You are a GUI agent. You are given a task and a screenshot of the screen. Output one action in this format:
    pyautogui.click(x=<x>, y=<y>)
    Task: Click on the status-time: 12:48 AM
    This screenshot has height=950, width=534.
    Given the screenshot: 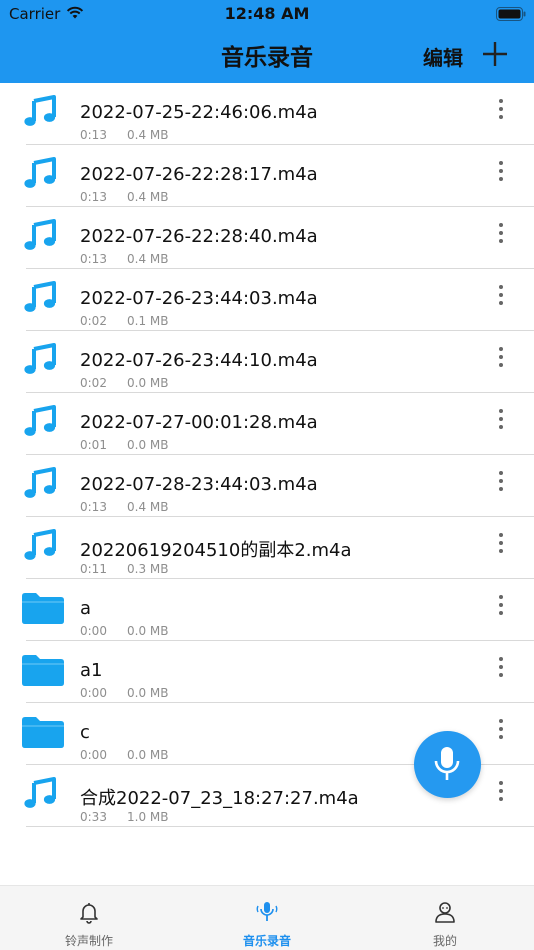 What is the action you would take?
    pyautogui.click(x=267, y=13)
    